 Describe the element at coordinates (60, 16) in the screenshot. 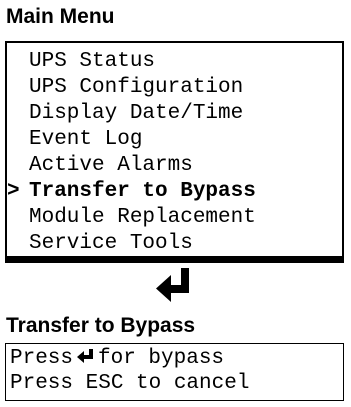

I see `main-menu-title: Main Menu` at that location.